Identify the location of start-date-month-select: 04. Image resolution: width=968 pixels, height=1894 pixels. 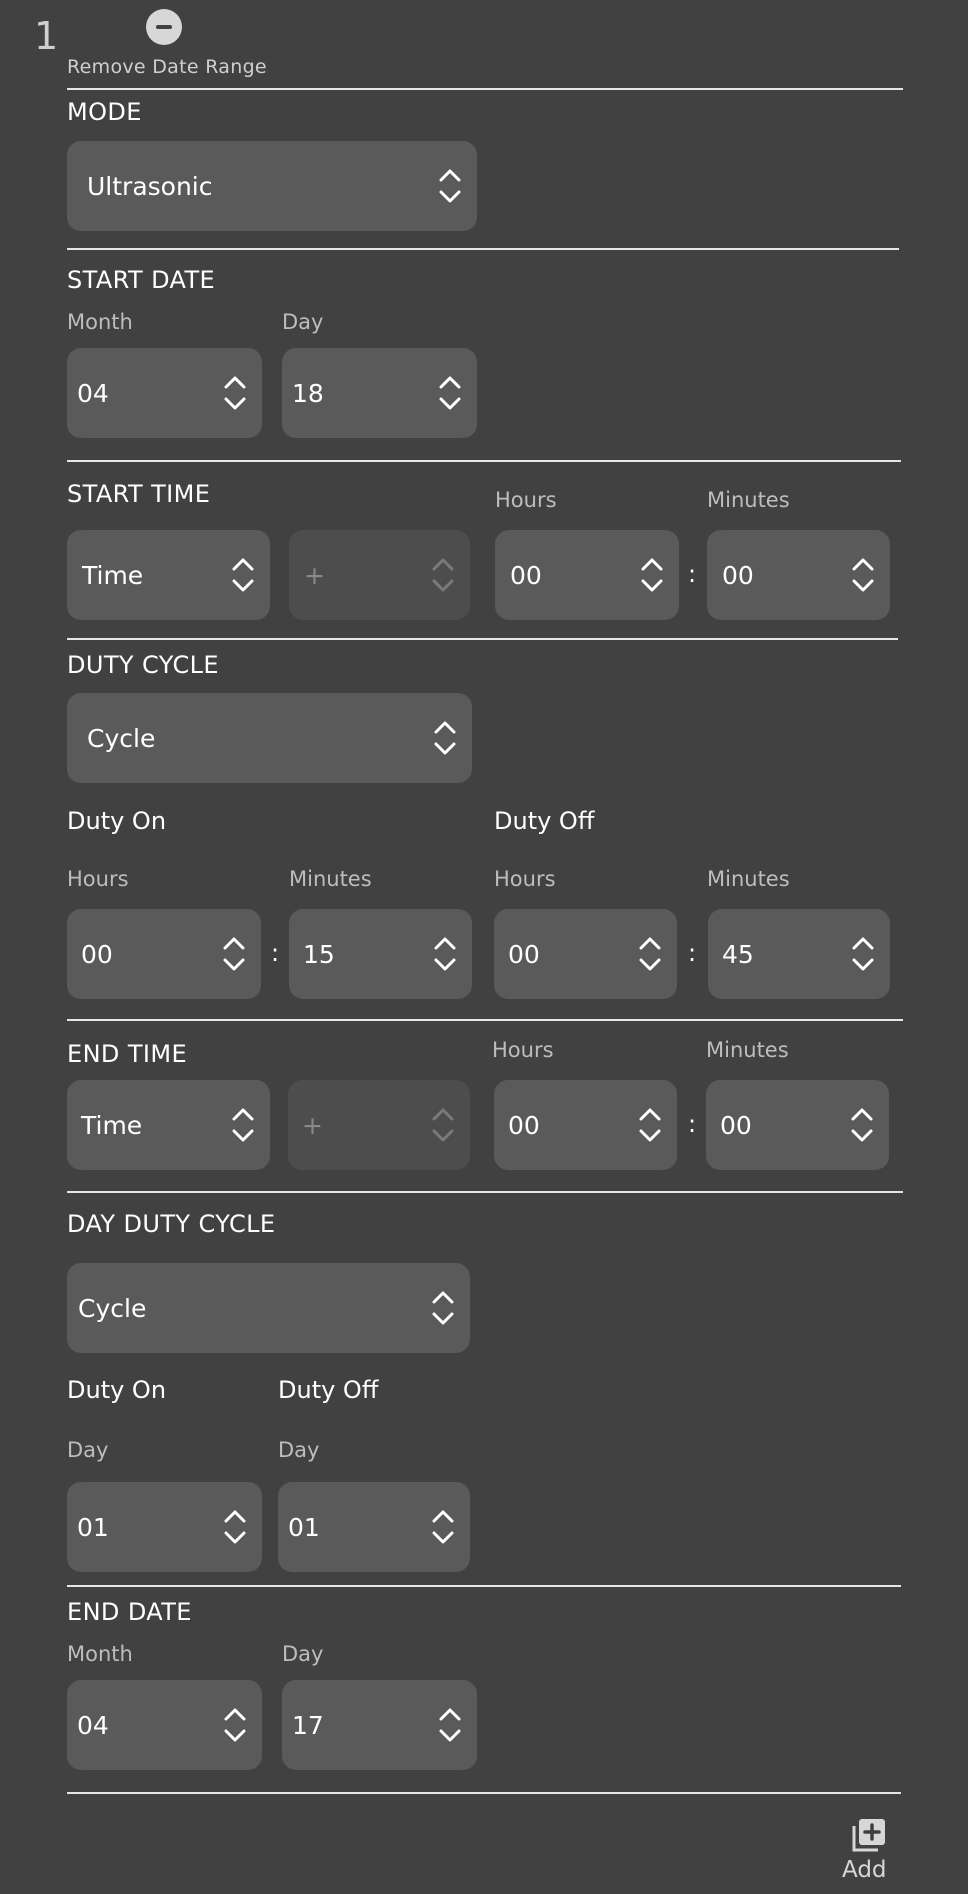
(164, 393).